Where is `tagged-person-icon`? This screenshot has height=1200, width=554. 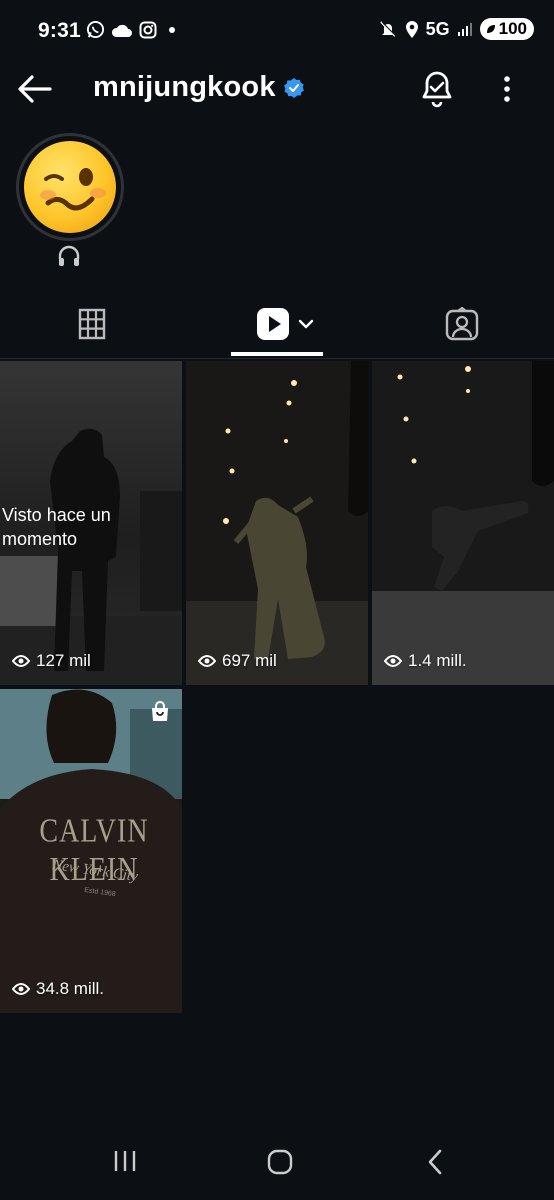
tagged-person-icon is located at coordinates (462, 324).